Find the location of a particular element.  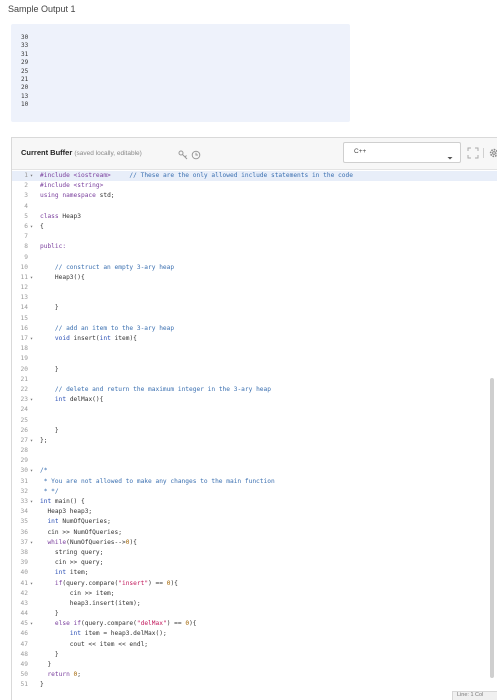

code-token: std; is located at coordinates (105, 196).